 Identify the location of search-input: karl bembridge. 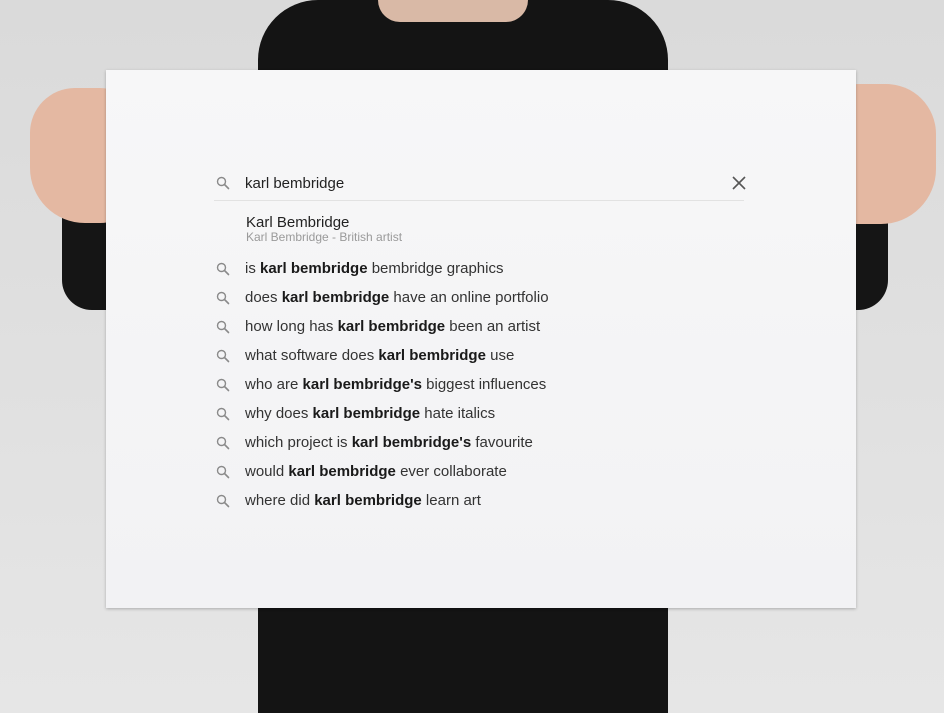
(294, 183).